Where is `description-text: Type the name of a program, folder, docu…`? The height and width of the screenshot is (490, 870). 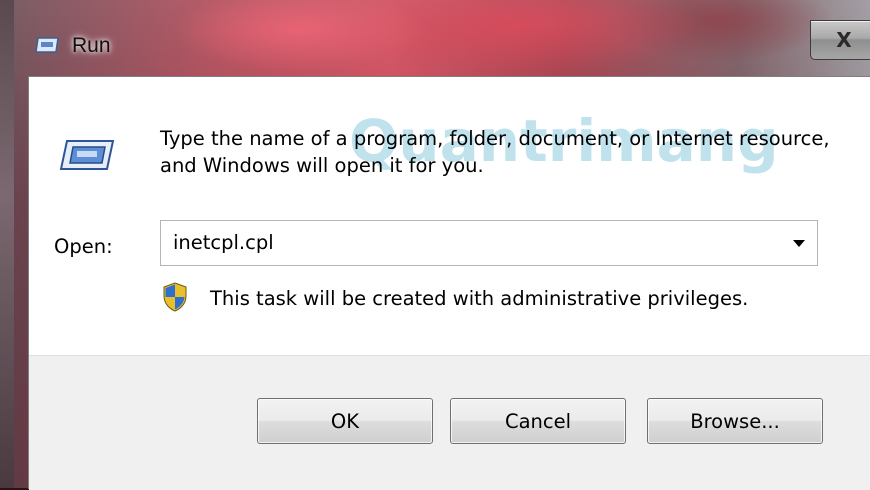 description-text: Type the name of a program, folder, docu… is located at coordinates (495, 152).